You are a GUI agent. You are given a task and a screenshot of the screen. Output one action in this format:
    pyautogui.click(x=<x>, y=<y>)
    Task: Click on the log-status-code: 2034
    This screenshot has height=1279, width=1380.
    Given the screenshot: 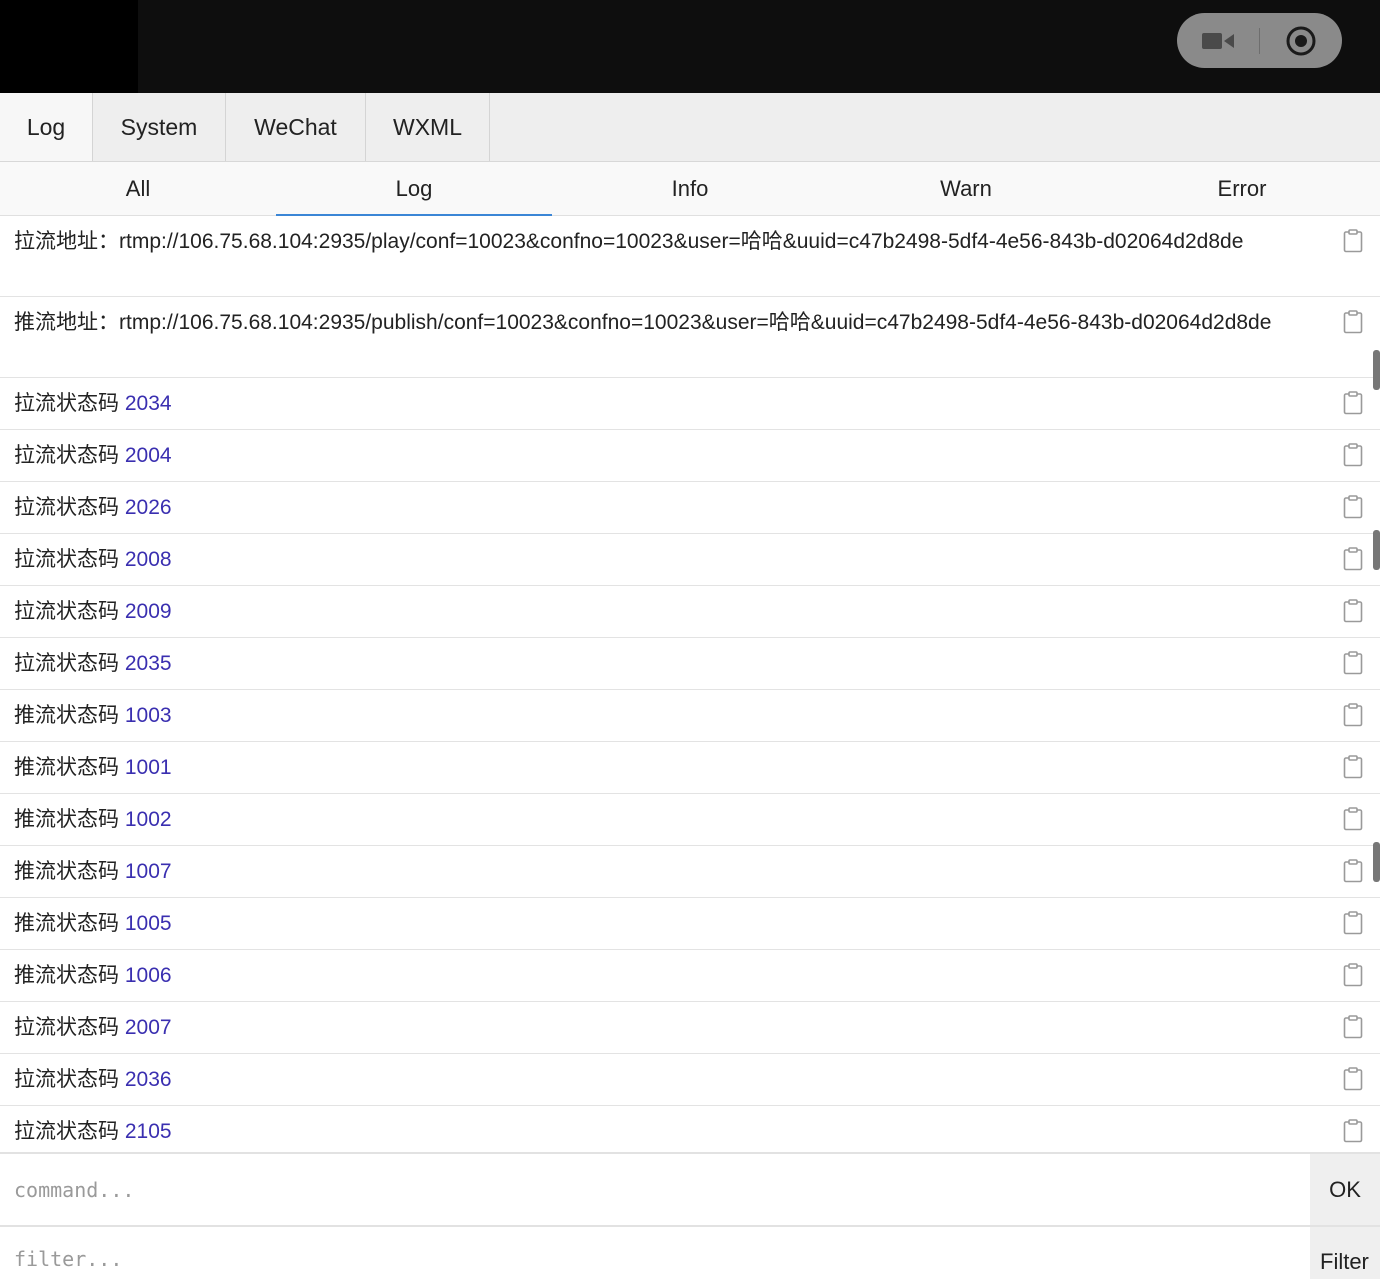 What is the action you would take?
    pyautogui.click(x=148, y=403)
    